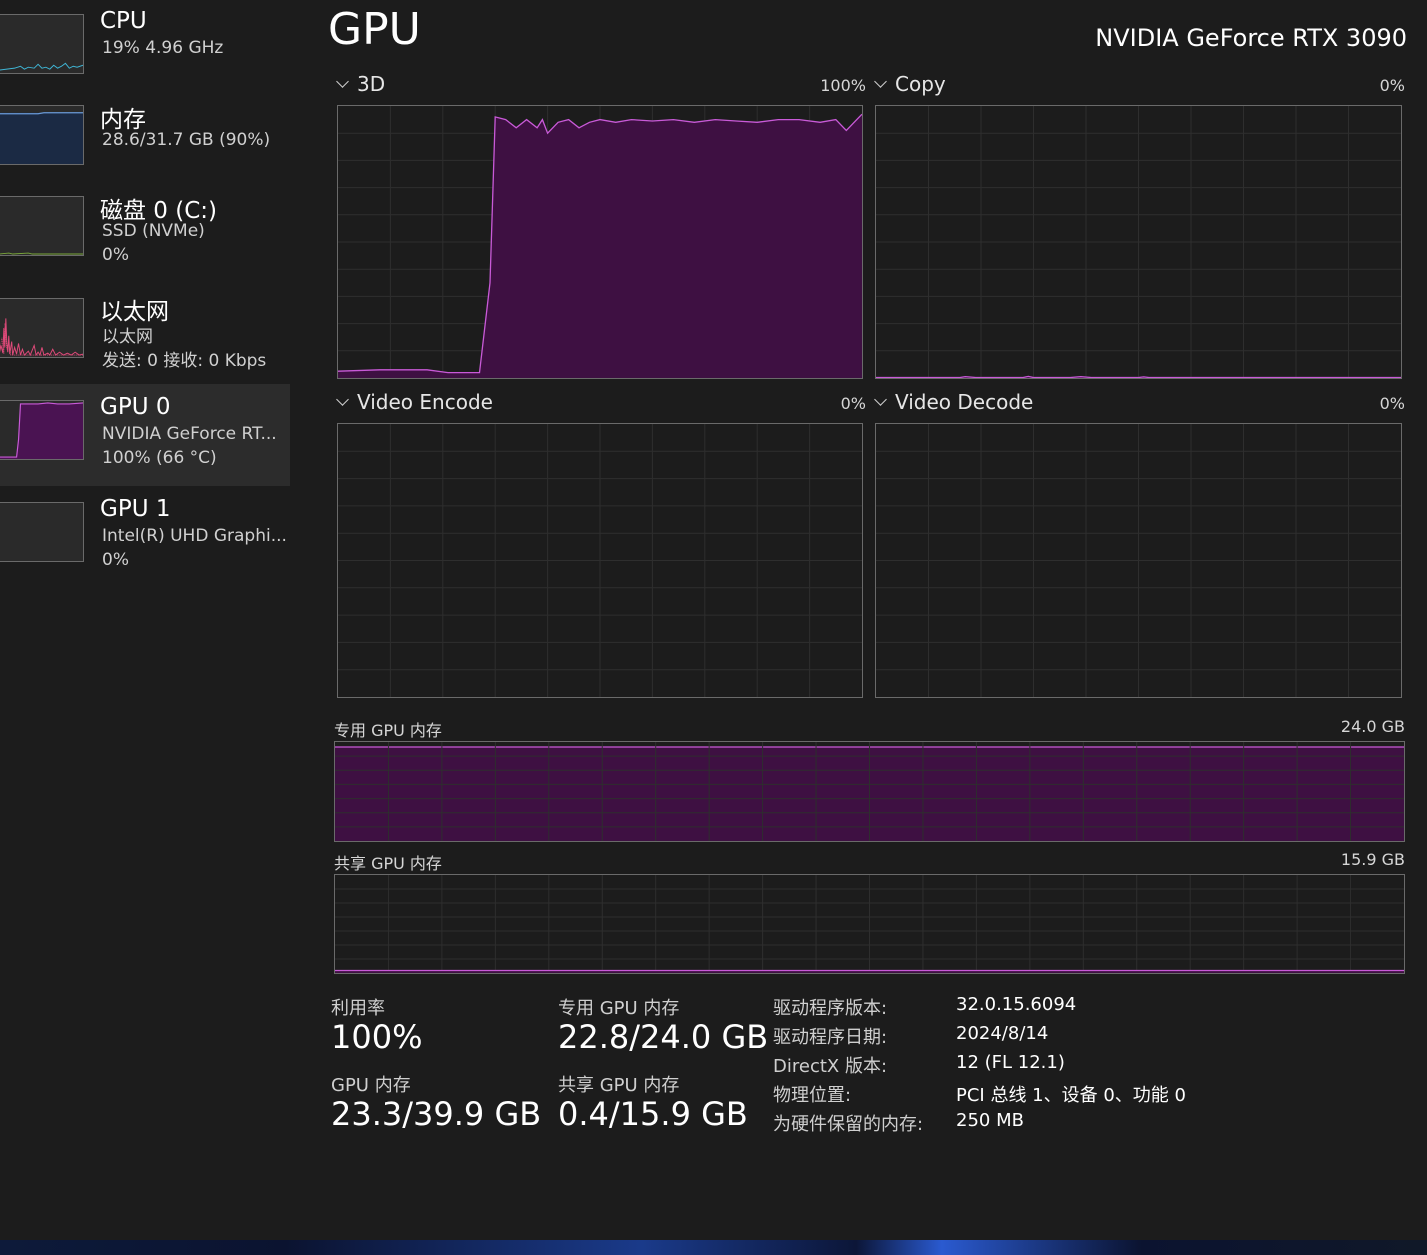 The image size is (1427, 1255). Describe the element at coordinates (42, 44) in the screenshot. I see `cpu-thumbnail-graph` at that location.